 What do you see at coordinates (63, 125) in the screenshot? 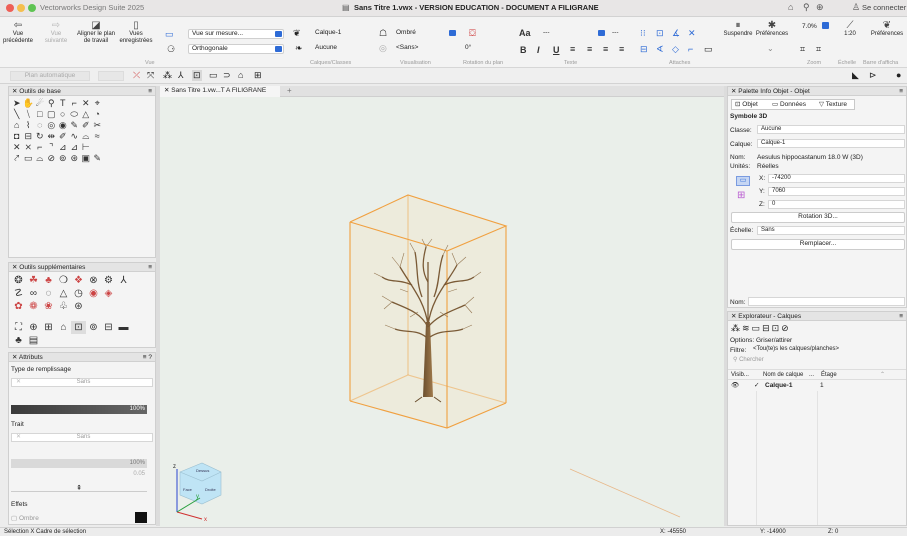
I see `freehand-tool-icon: ◉` at bounding box center [63, 125].